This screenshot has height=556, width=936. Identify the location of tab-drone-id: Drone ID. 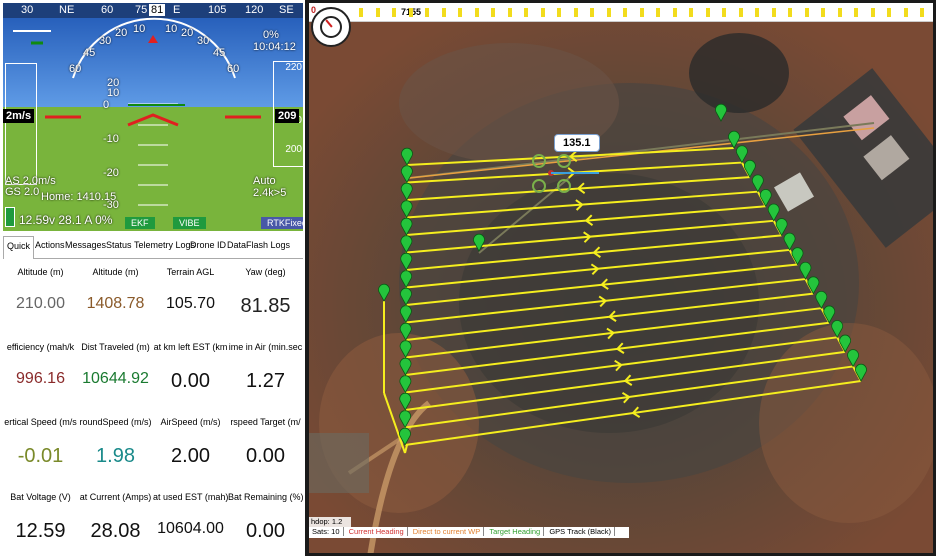
(208, 245).